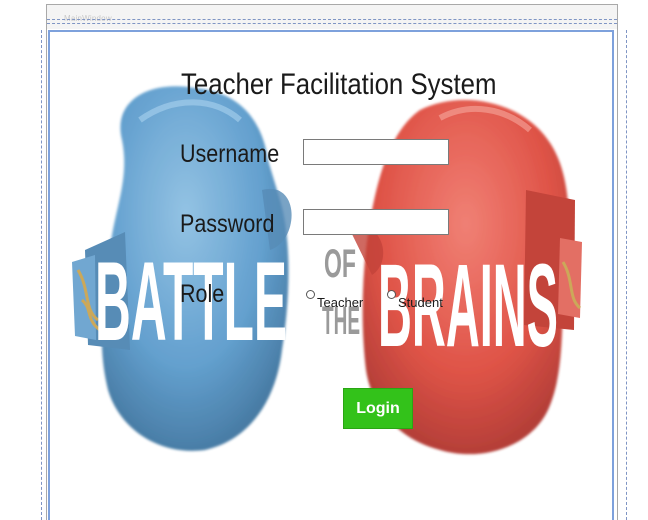 This screenshot has height=520, width=648. I want to click on title-bar, so click(332, 17).